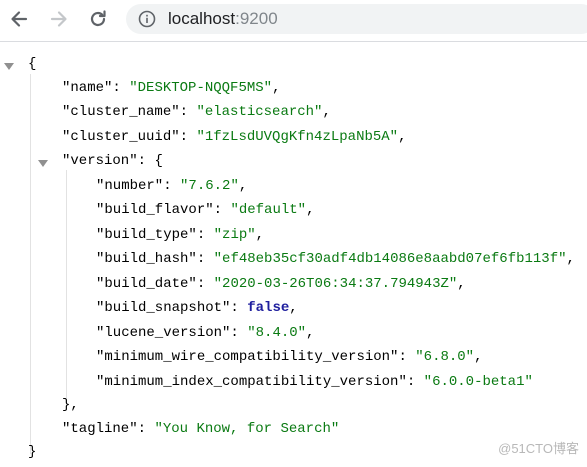 This screenshot has height=467, width=587. Describe the element at coordinates (172, 186) in the screenshot. I see `json-row-number: "number": "7.6.2",` at that location.